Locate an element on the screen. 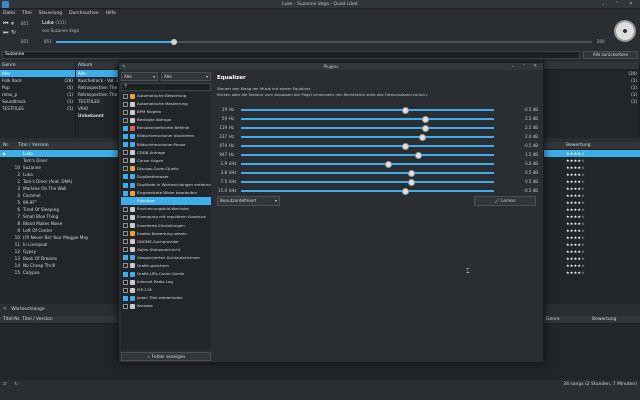 The image size is (640, 400). album-item: Kuschelrock - Vol. 23 is located at coordinates (97, 80).